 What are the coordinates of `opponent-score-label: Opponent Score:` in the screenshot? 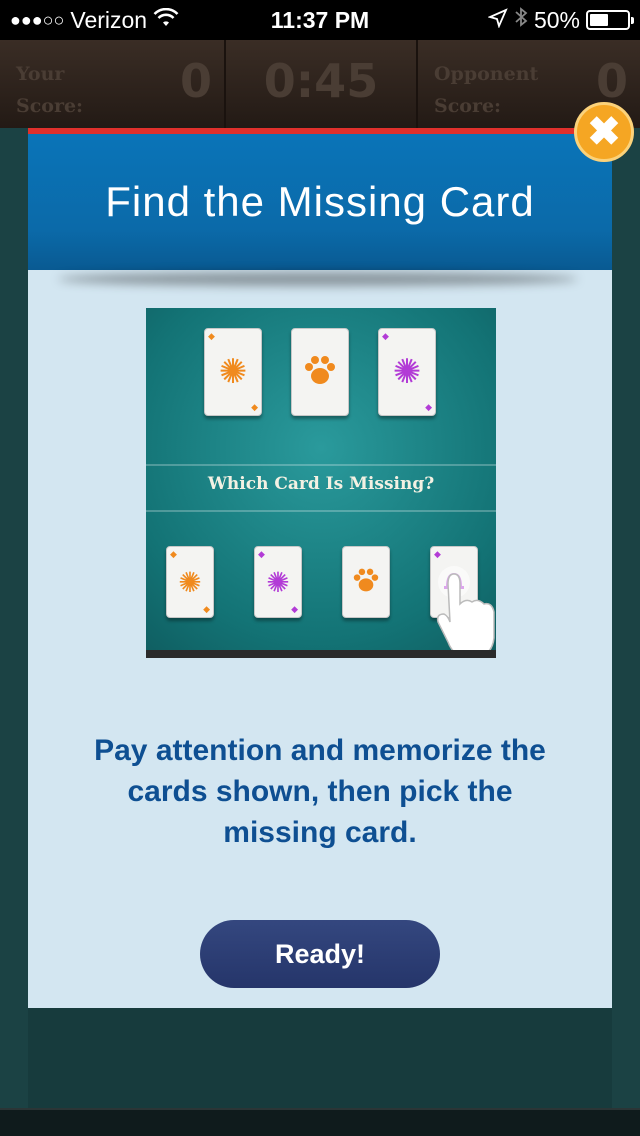 It's located at (486, 90).